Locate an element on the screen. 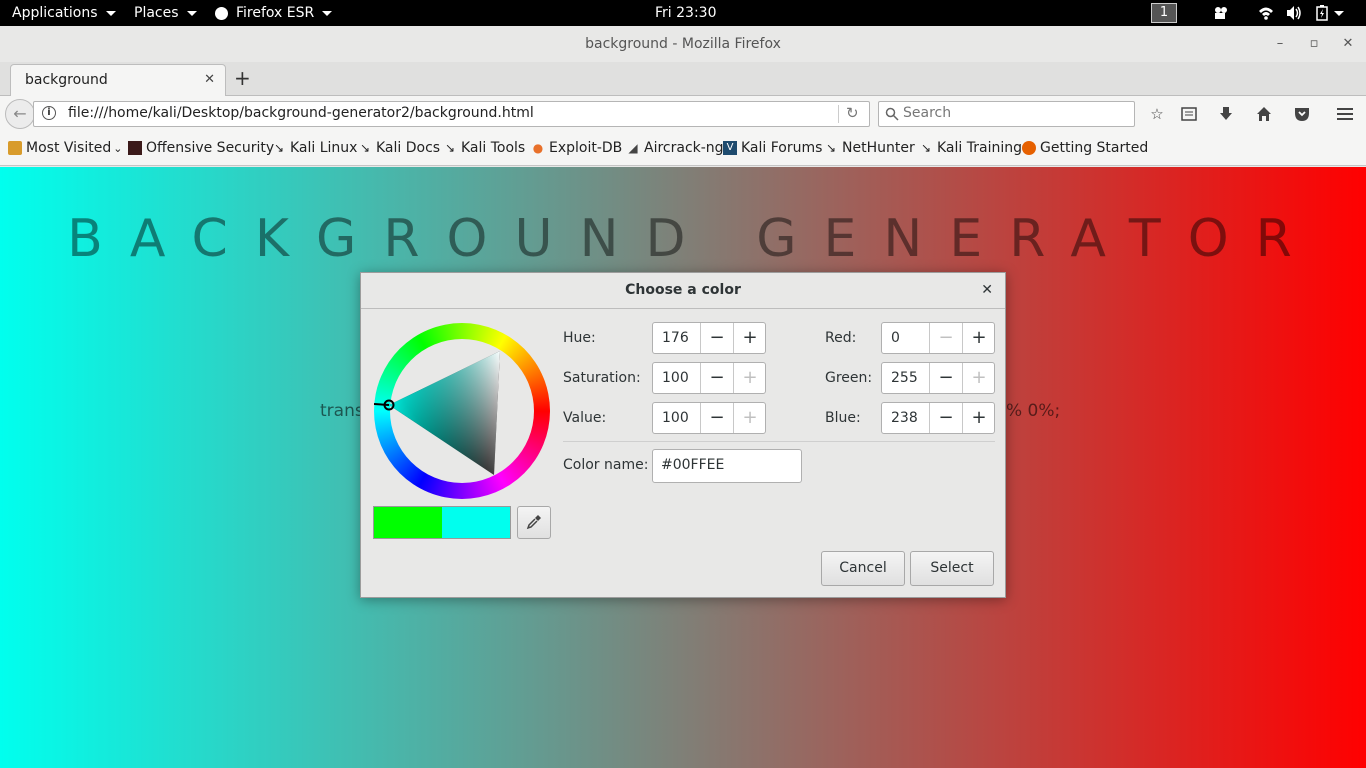  red-spinbutton: 0 − + is located at coordinates (938, 338).